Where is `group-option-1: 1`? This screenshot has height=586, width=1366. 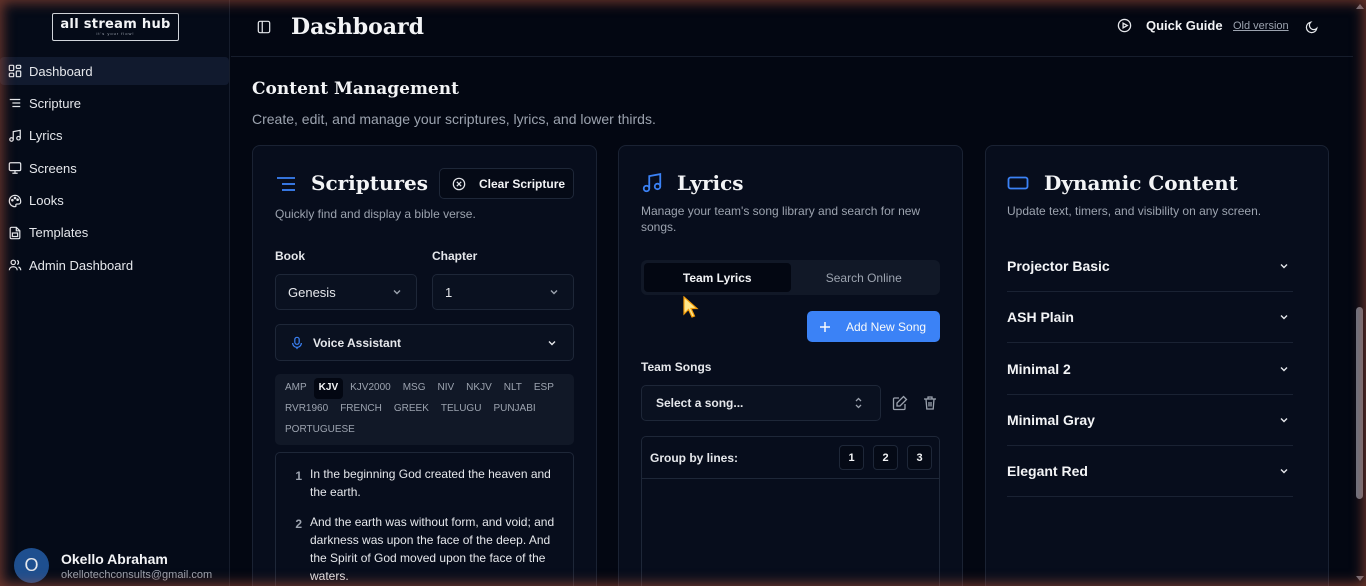 group-option-1: 1 is located at coordinates (851, 457).